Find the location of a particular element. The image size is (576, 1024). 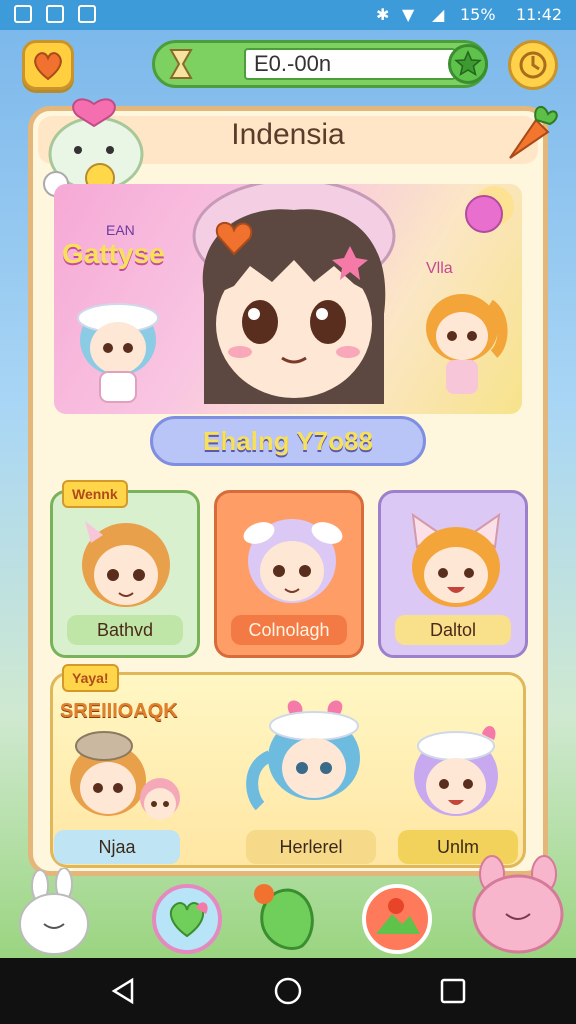

image-notification-icon is located at coordinates (23, 14).